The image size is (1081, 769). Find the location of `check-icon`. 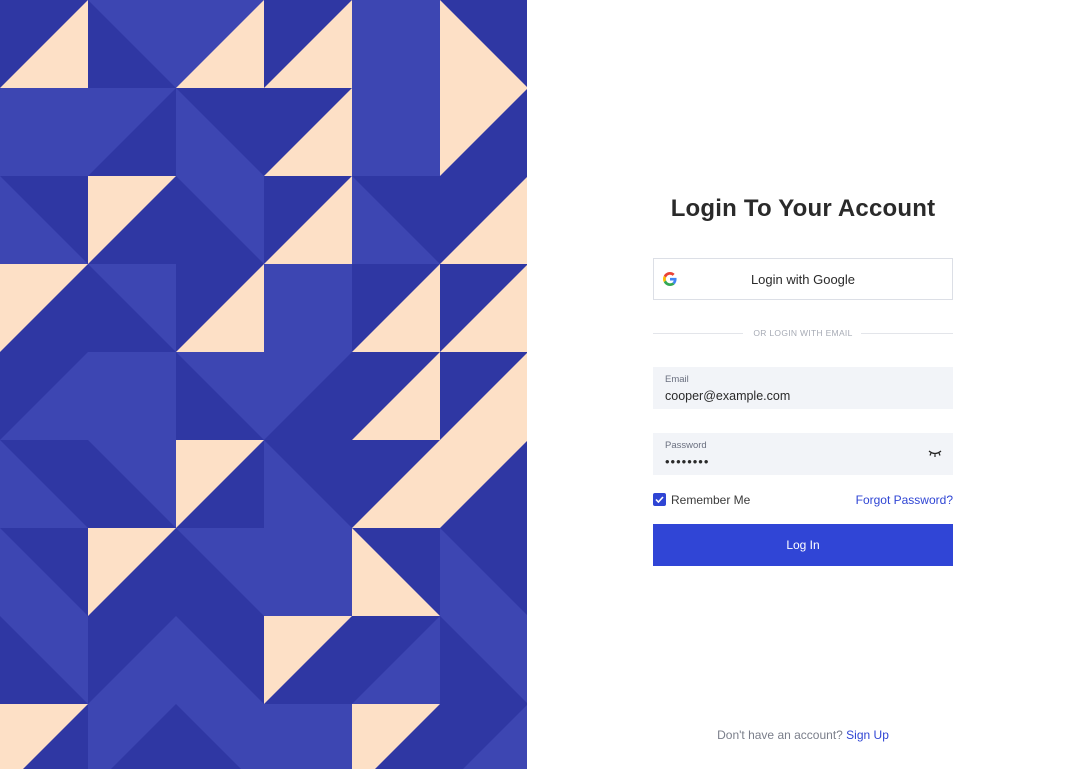

check-icon is located at coordinates (659, 499).